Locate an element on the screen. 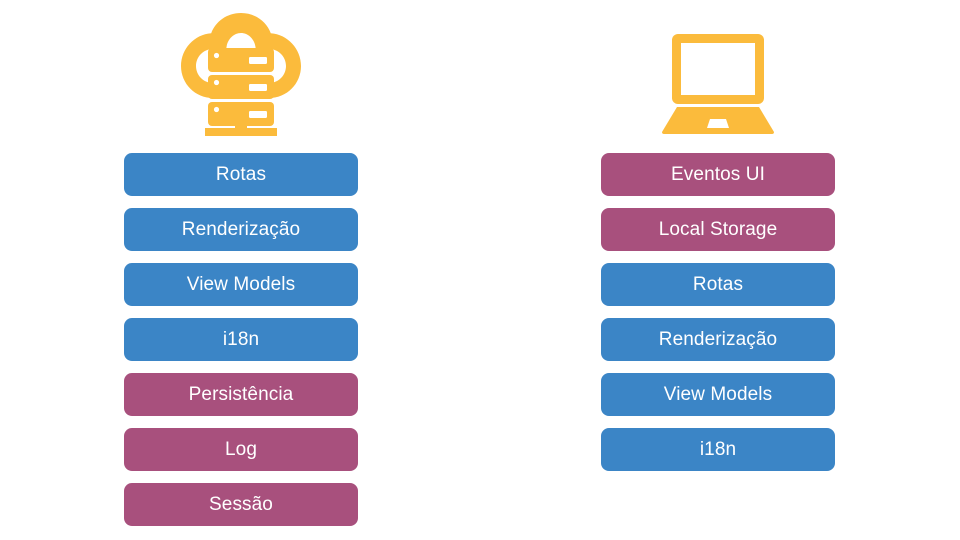  layer-pill: Eventos UI is located at coordinates (718, 174).